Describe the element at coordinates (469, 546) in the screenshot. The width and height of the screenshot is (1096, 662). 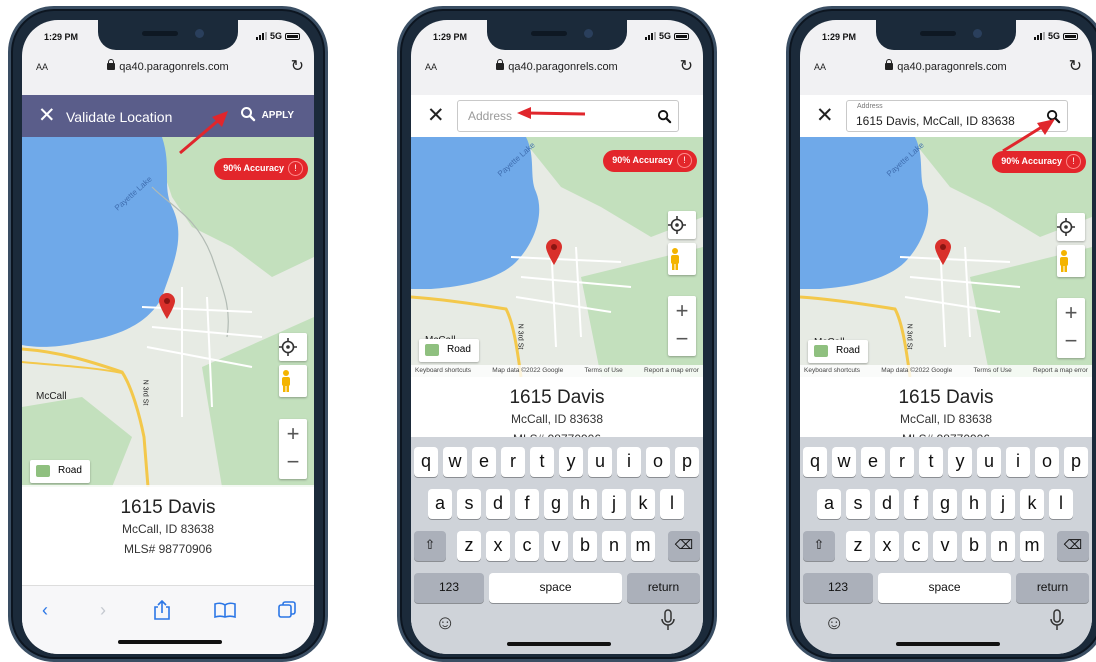
I see `key-z: z` at that location.